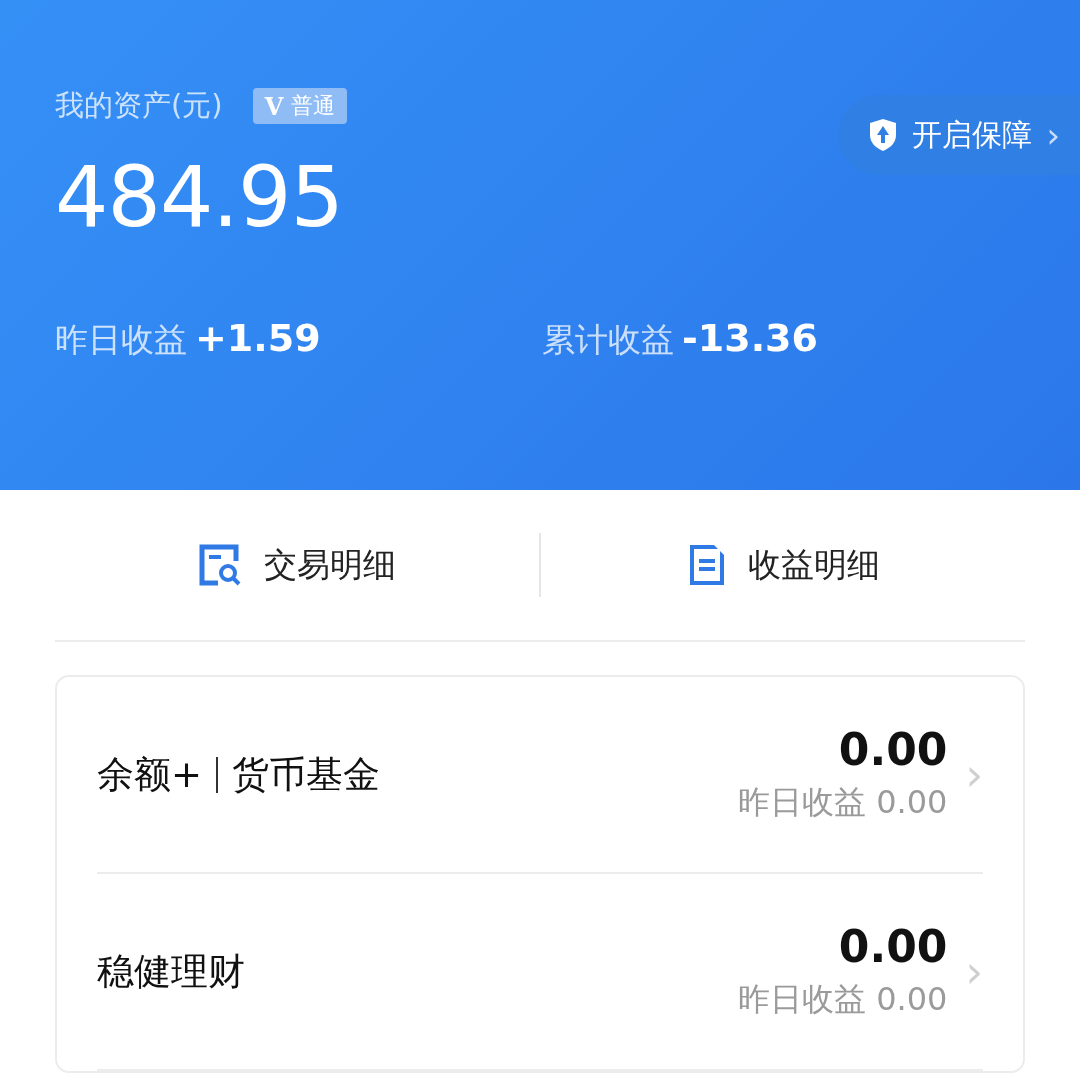 This screenshot has width=1080, height=1080. Describe the element at coordinates (750, 338) in the screenshot. I see `earnings-value: -13.36` at that location.